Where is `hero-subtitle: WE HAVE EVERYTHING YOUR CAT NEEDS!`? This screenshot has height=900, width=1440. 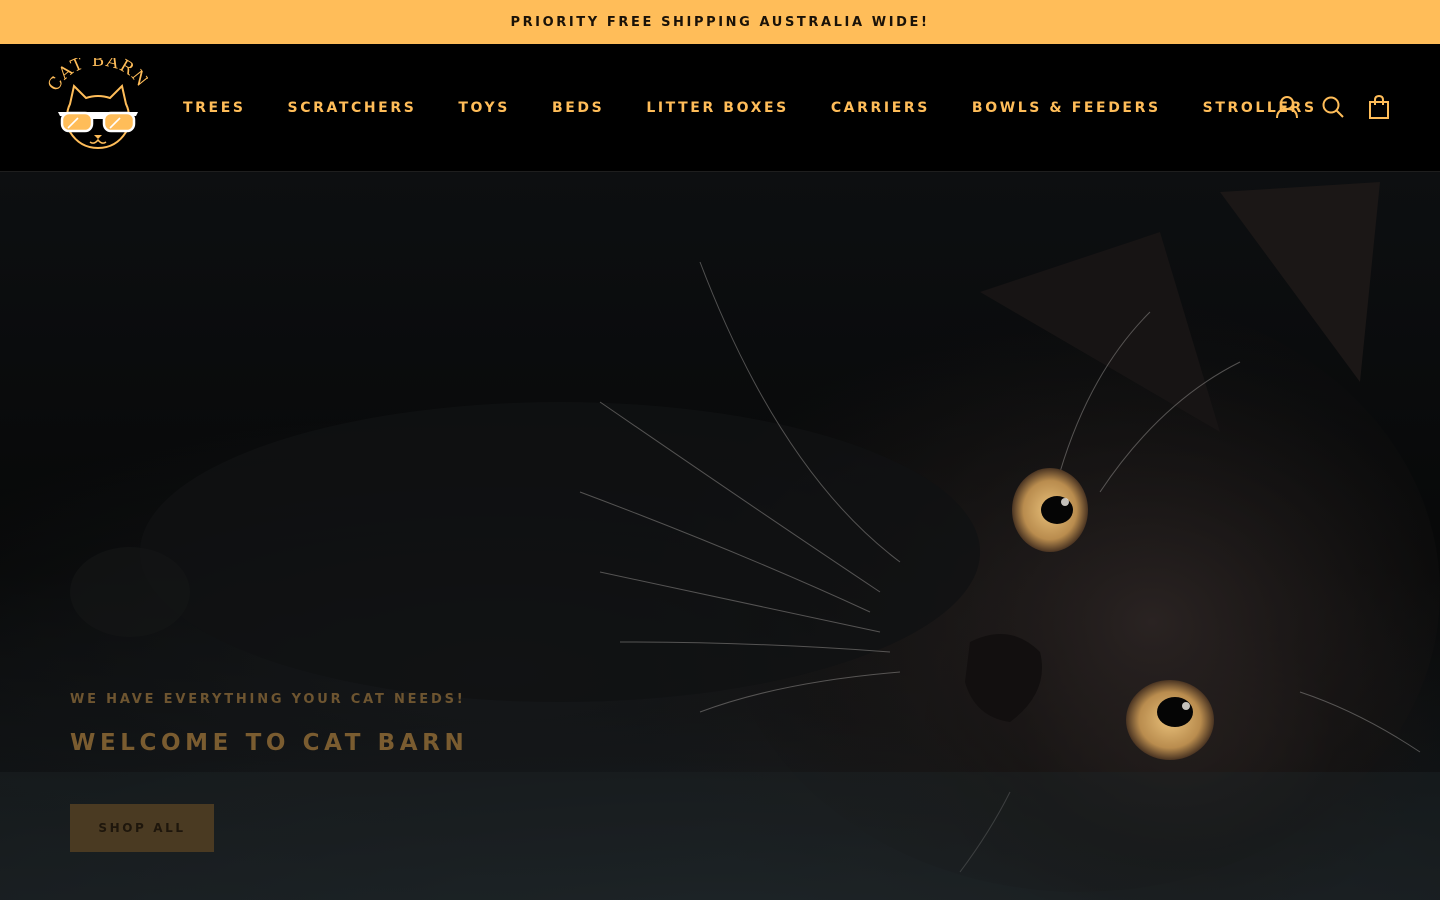
hero-subtitle: WE HAVE EVERYTHING YOUR CAT NEEDS! is located at coordinates (268, 699).